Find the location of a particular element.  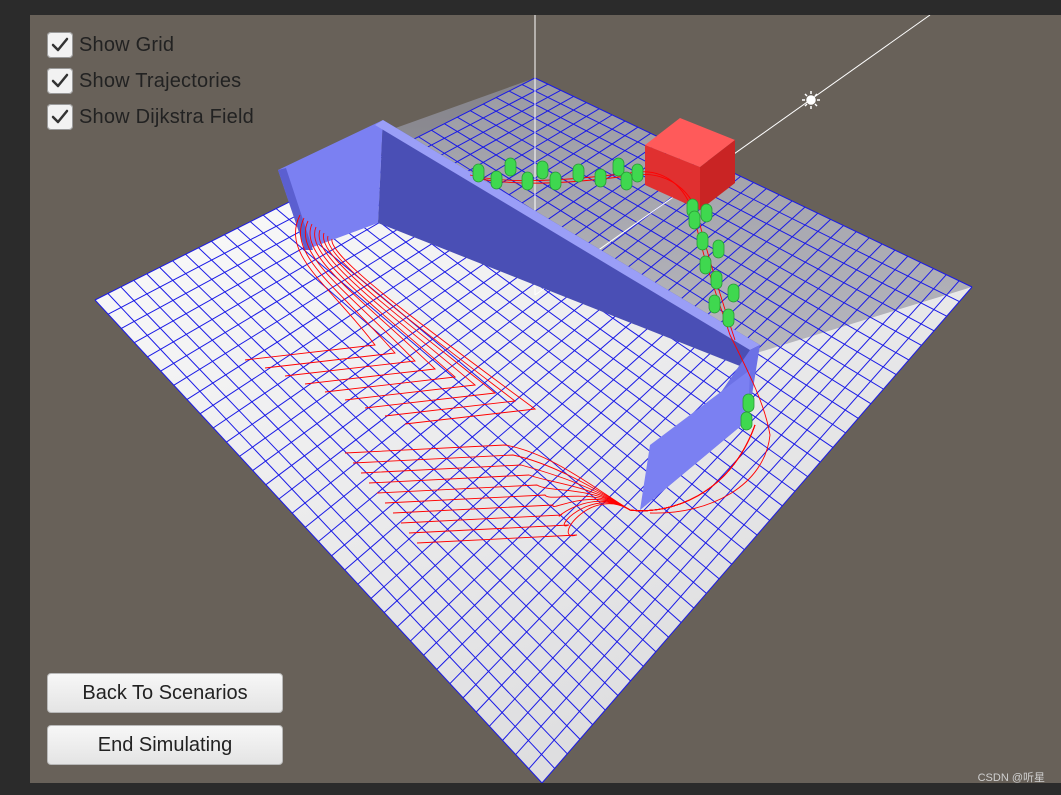

watermark: CSDN @听星 is located at coordinates (1011, 778).